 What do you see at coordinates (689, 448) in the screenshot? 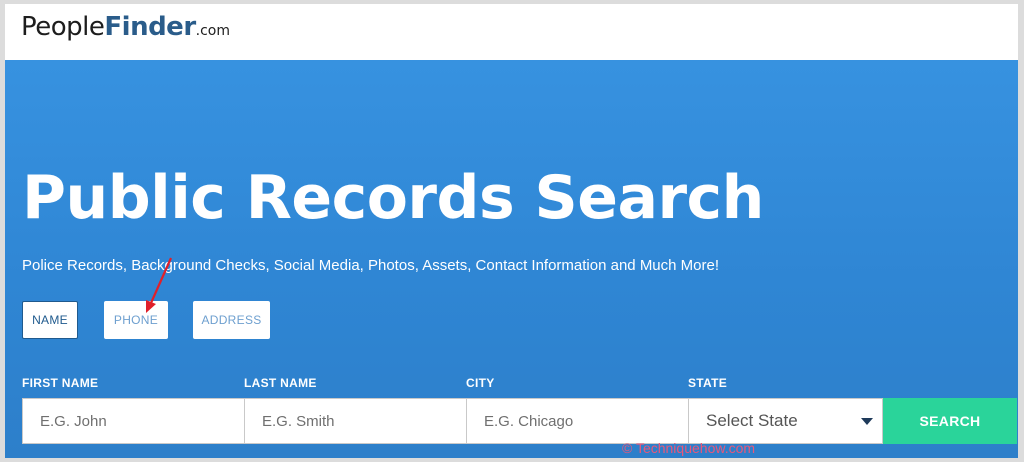
I see `watermark-text: © Techniquehow.com` at bounding box center [689, 448].